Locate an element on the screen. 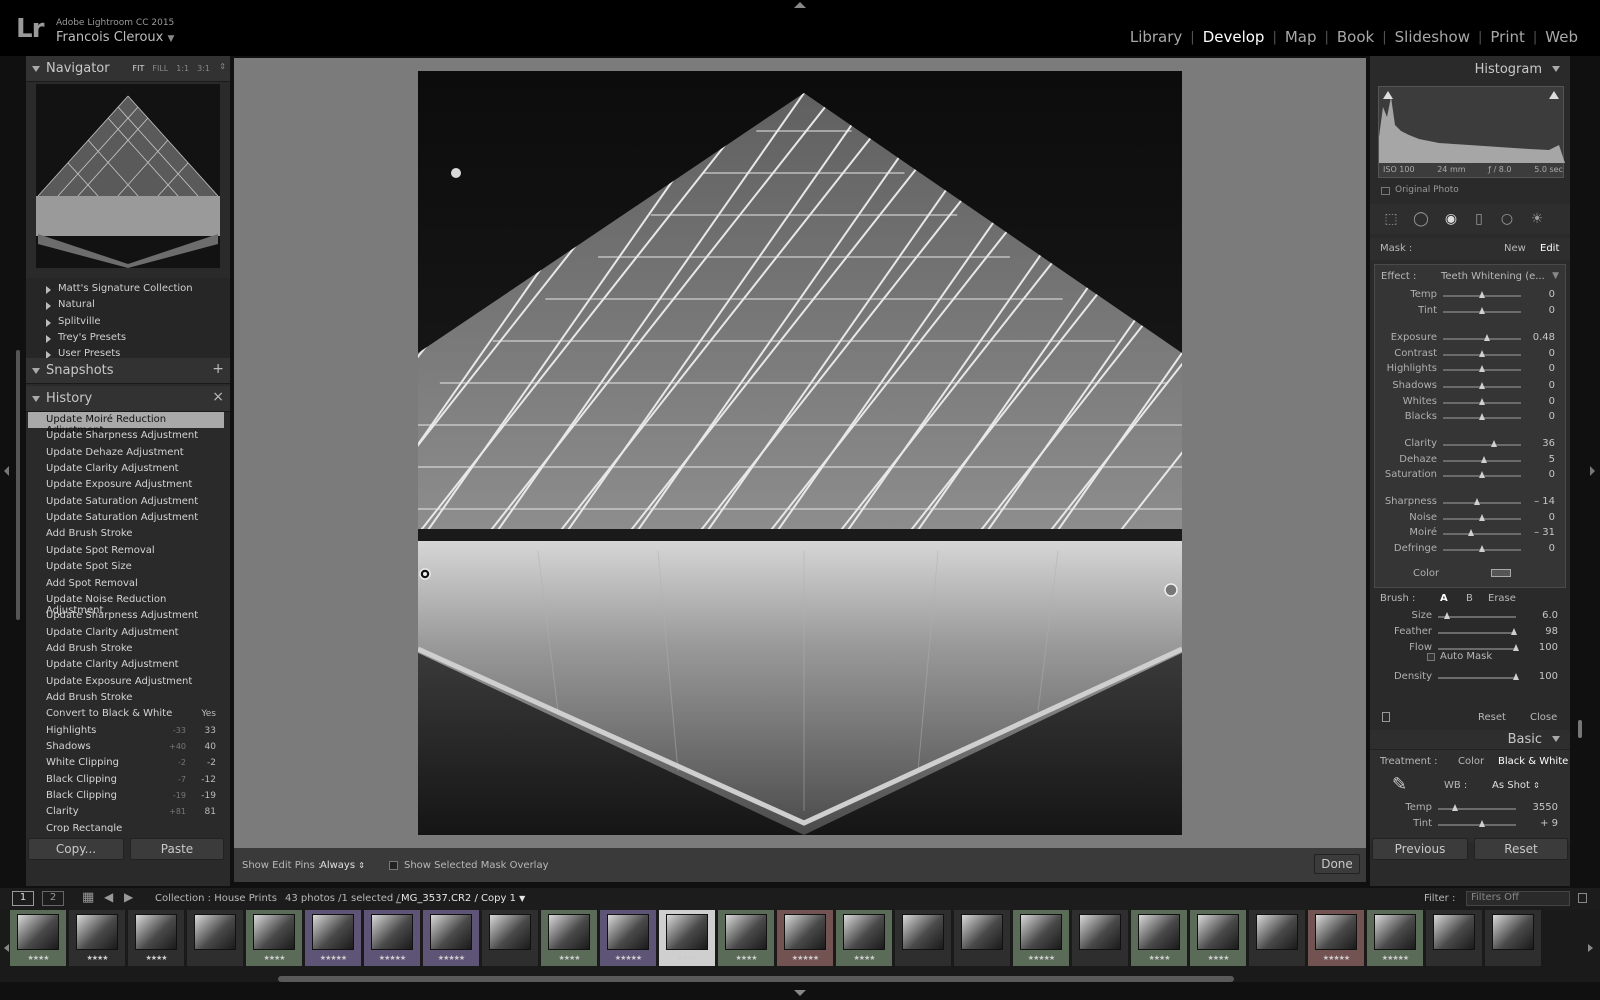 The image size is (1600, 1000). file-name-dropdown: _MG_3537.CR2 / Copy 1 ▼ is located at coordinates (460, 898).